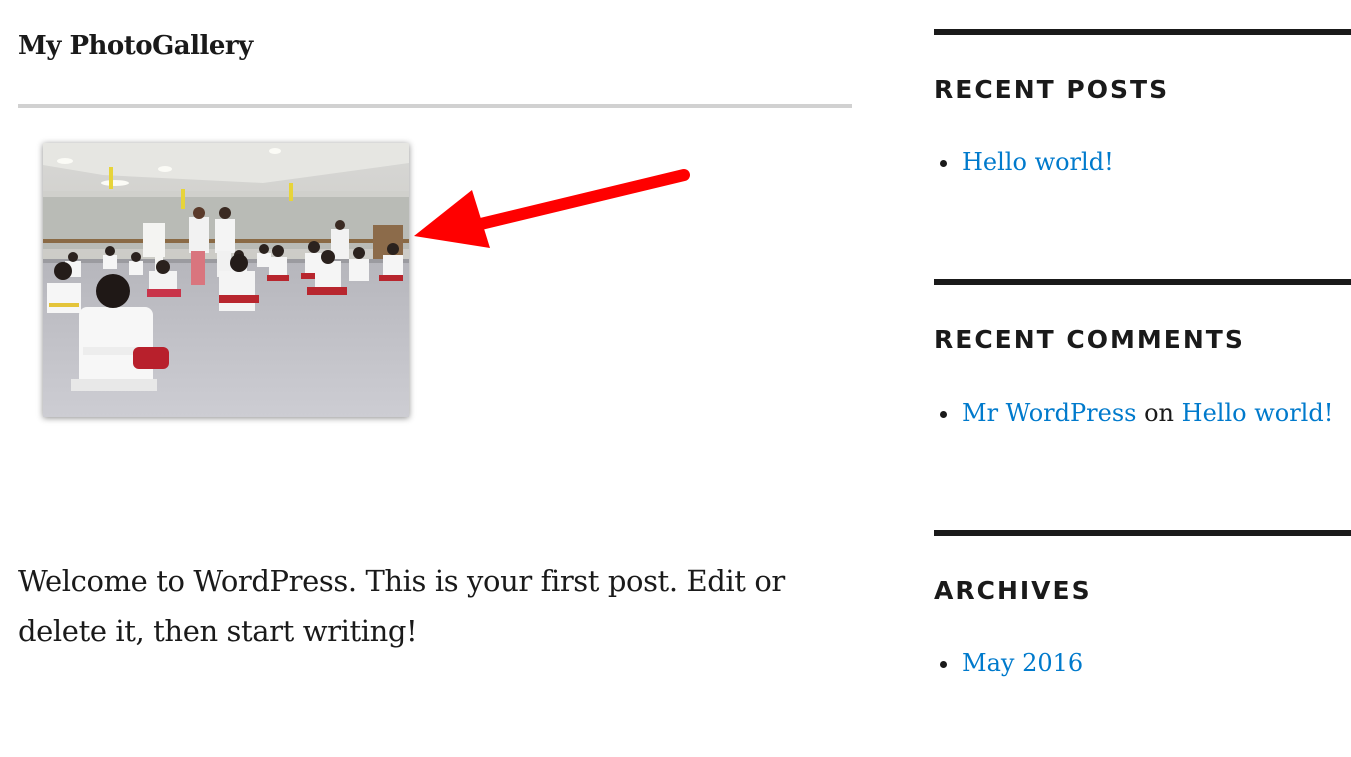 This screenshot has width=1351, height=757. Describe the element at coordinates (1013, 590) in the screenshot. I see `widget-title: ARCHIVES` at that location.